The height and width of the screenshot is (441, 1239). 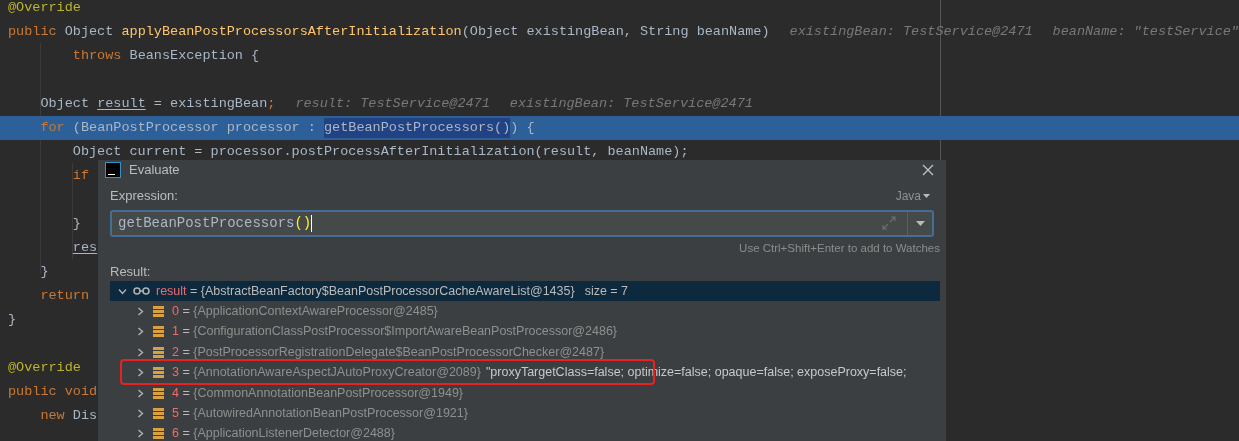 I want to click on result-label: Result:, so click(x=130, y=271).